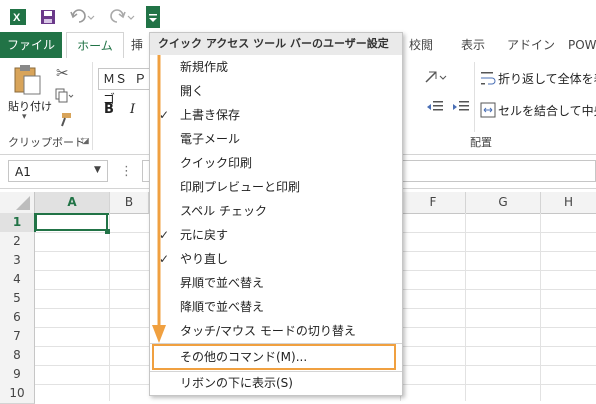 The width and height of the screenshot is (596, 404). What do you see at coordinates (222, 307) in the screenshot?
I see `menu-item-label: 降順で並べ替え` at bounding box center [222, 307].